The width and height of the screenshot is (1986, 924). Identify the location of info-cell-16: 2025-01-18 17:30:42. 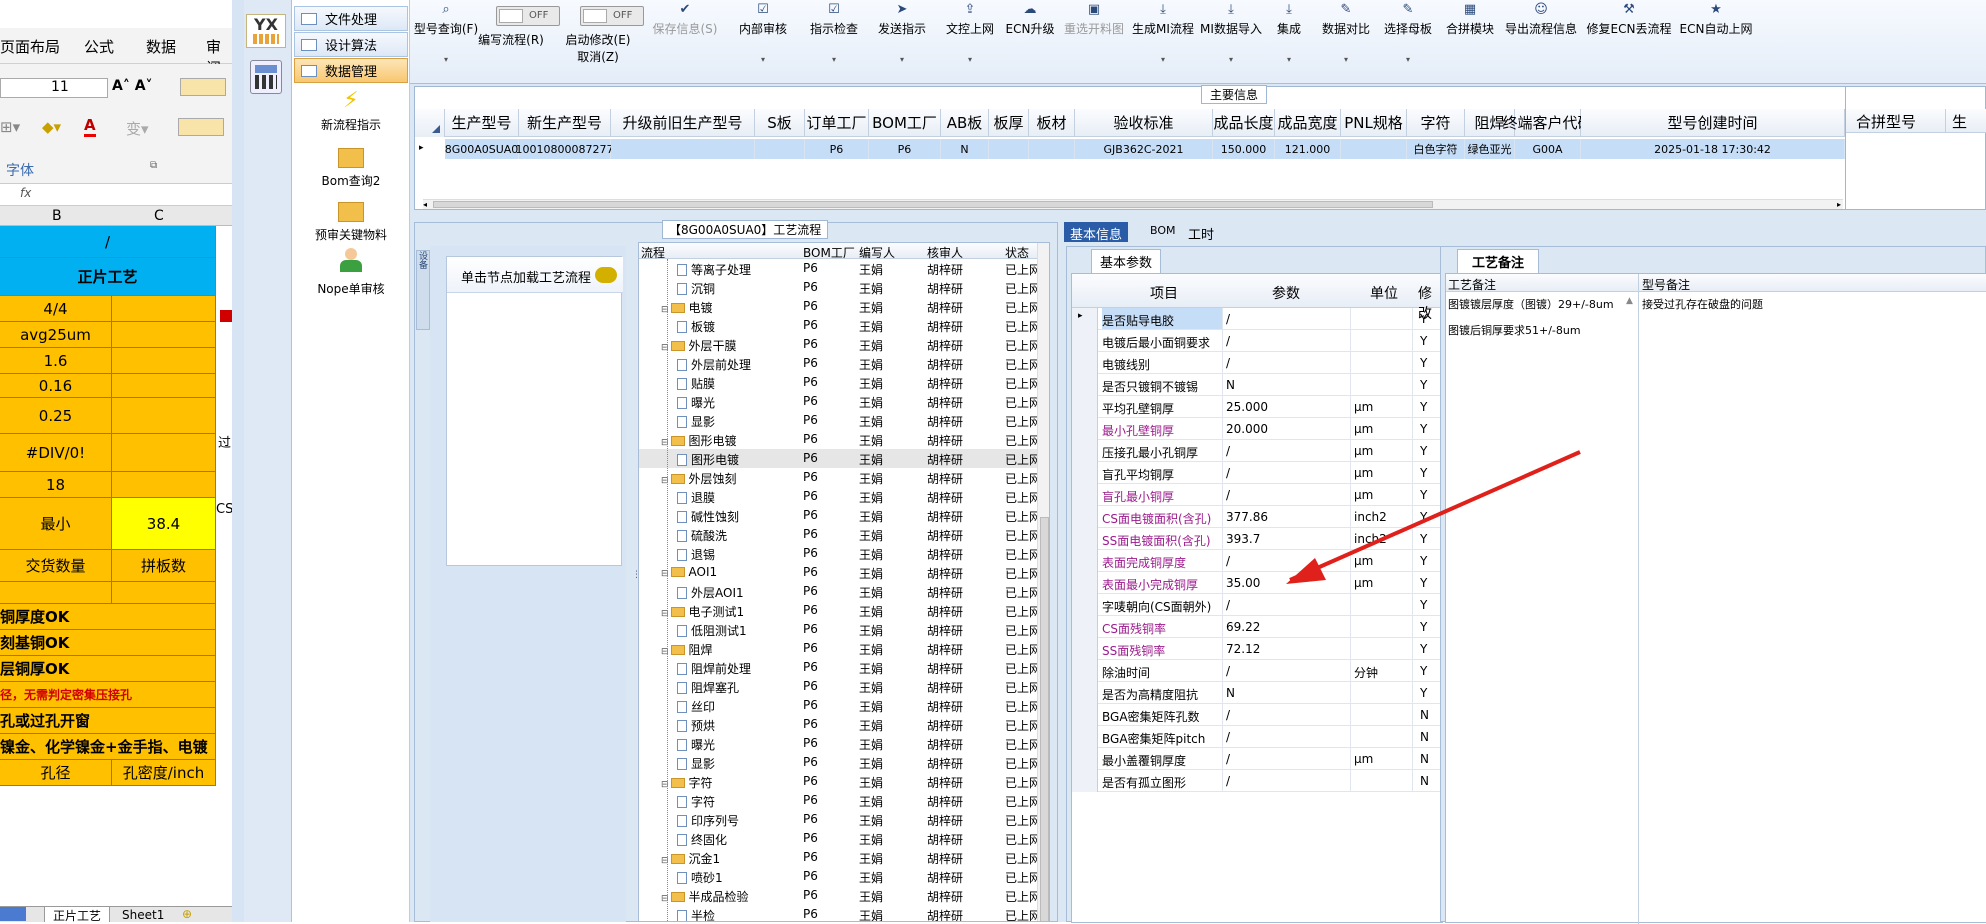
(1713, 149).